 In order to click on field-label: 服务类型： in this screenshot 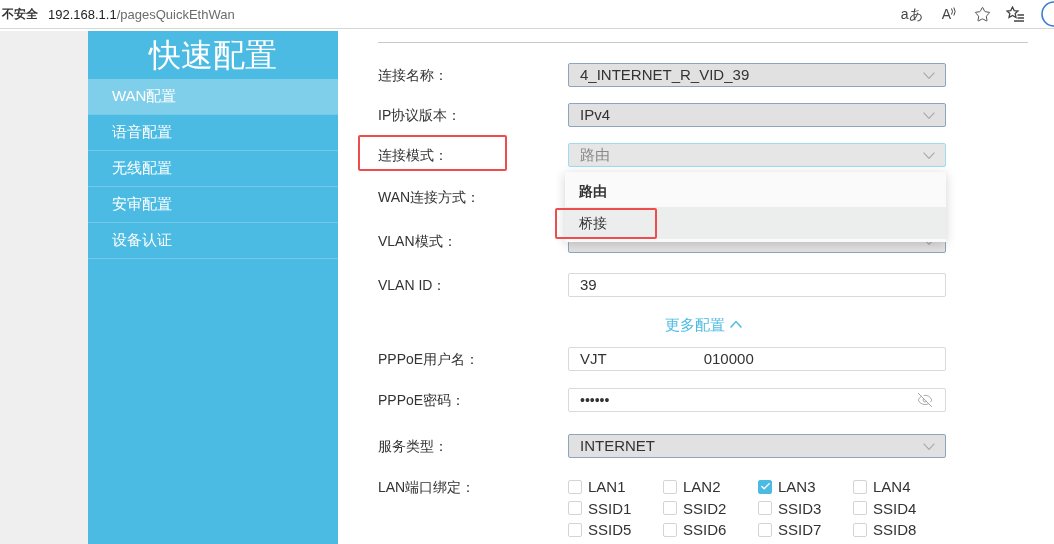, I will do `click(413, 446)`.